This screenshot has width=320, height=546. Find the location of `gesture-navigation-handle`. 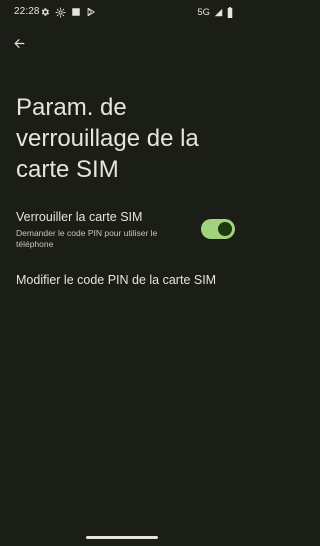

gesture-navigation-handle is located at coordinates (122, 537).